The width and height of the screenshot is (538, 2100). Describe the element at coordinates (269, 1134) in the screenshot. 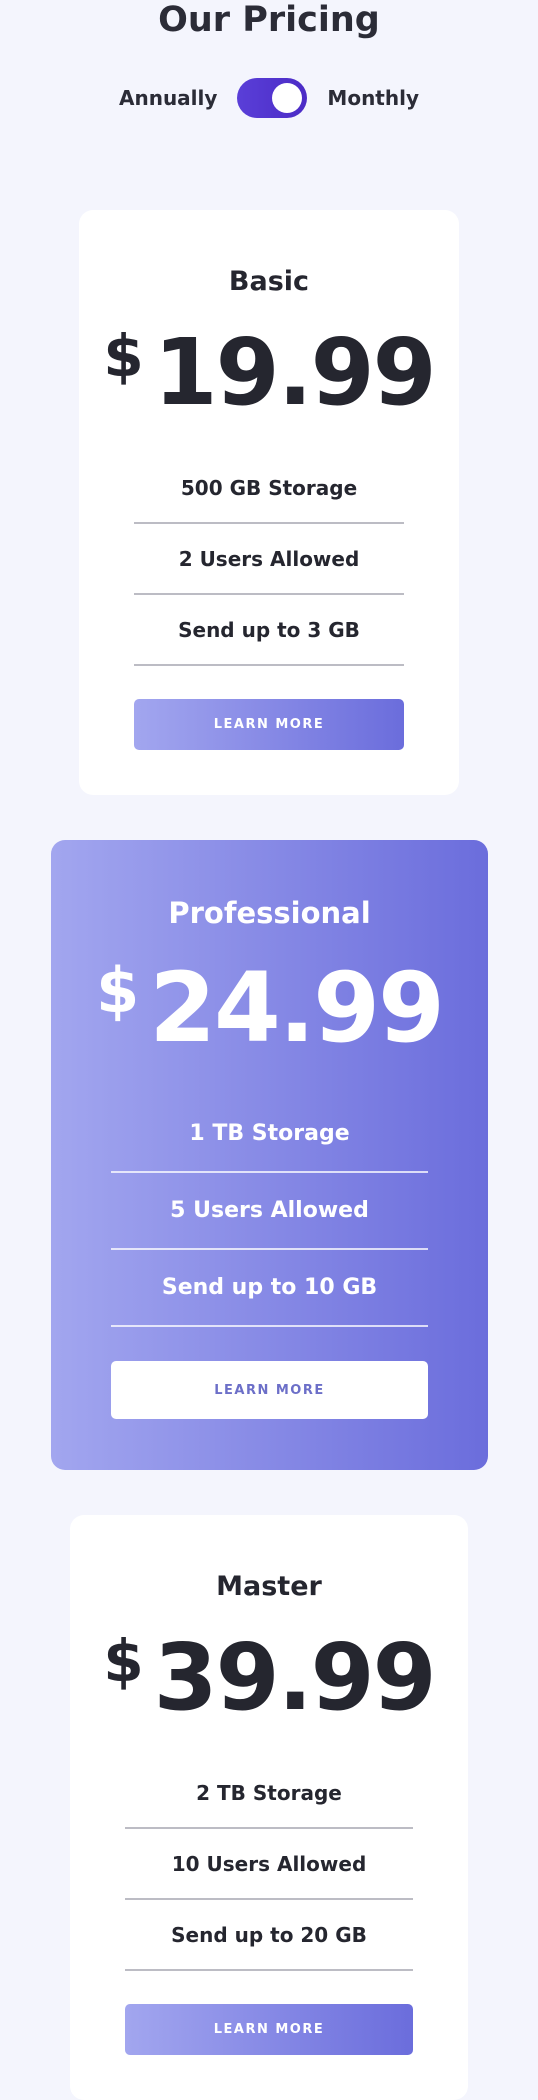

I see `feature-item: 1 TB Storage` at that location.